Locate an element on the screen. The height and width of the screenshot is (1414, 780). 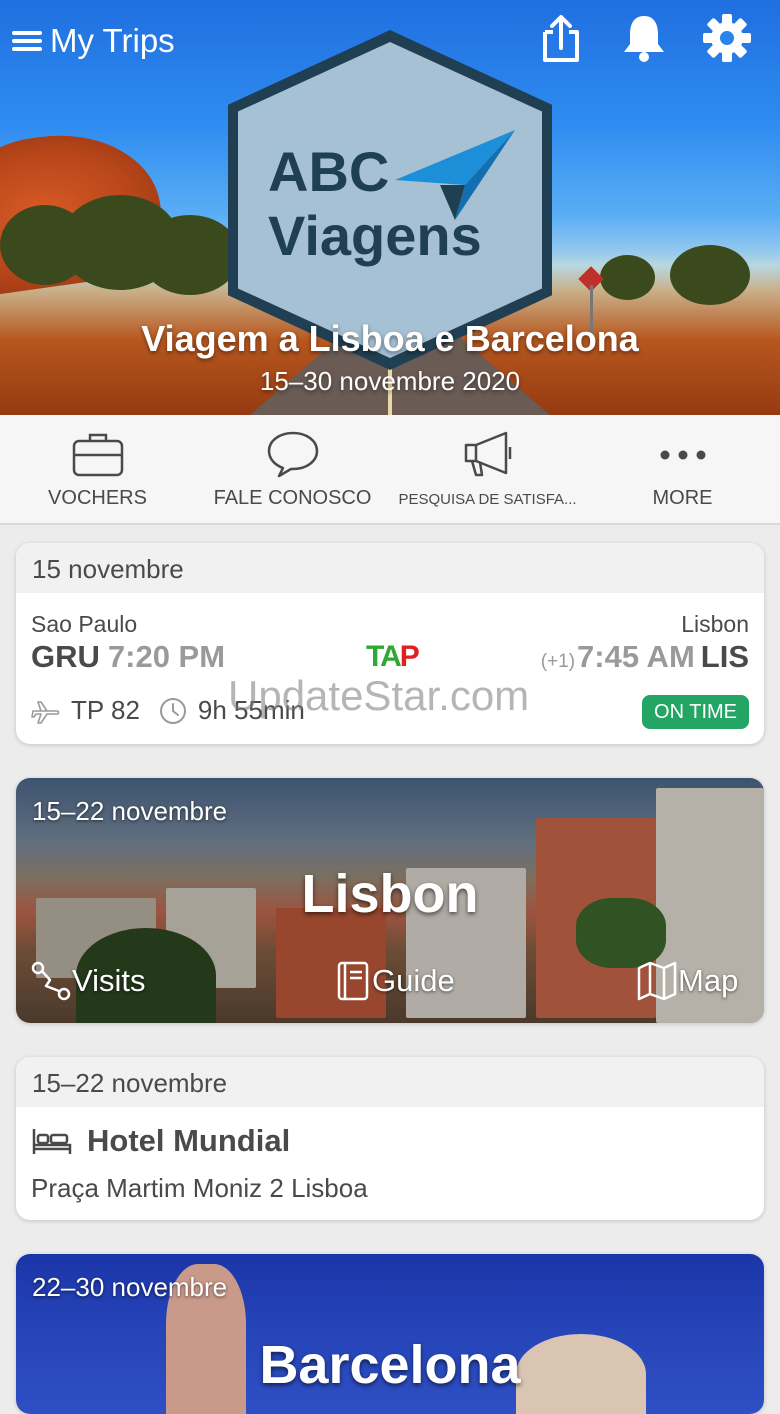
trip-dates: 15–30 novembre 2020 is located at coordinates (390, 381).